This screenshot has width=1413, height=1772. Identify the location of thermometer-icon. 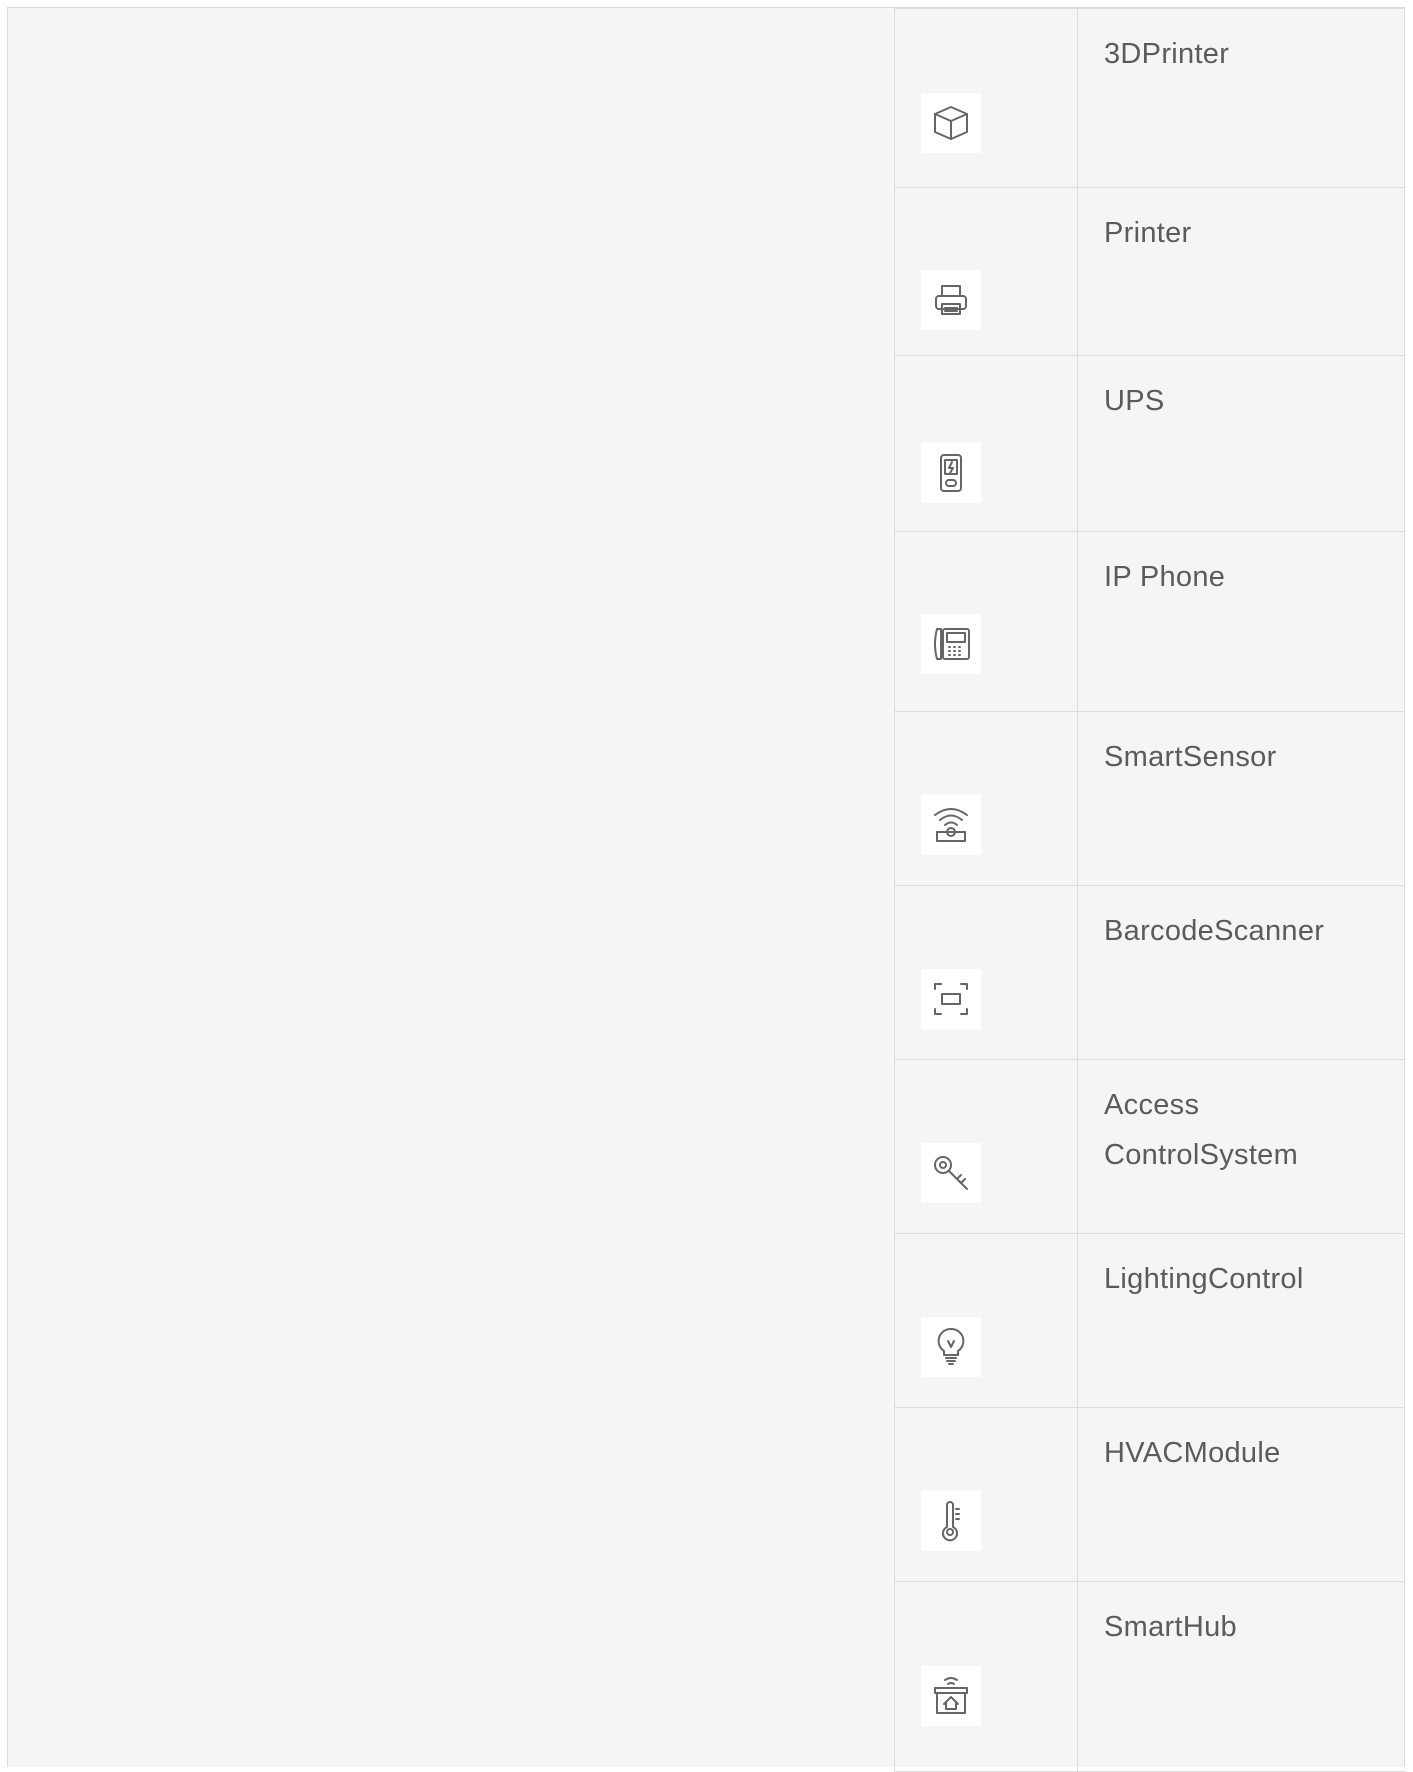
(951, 1521).